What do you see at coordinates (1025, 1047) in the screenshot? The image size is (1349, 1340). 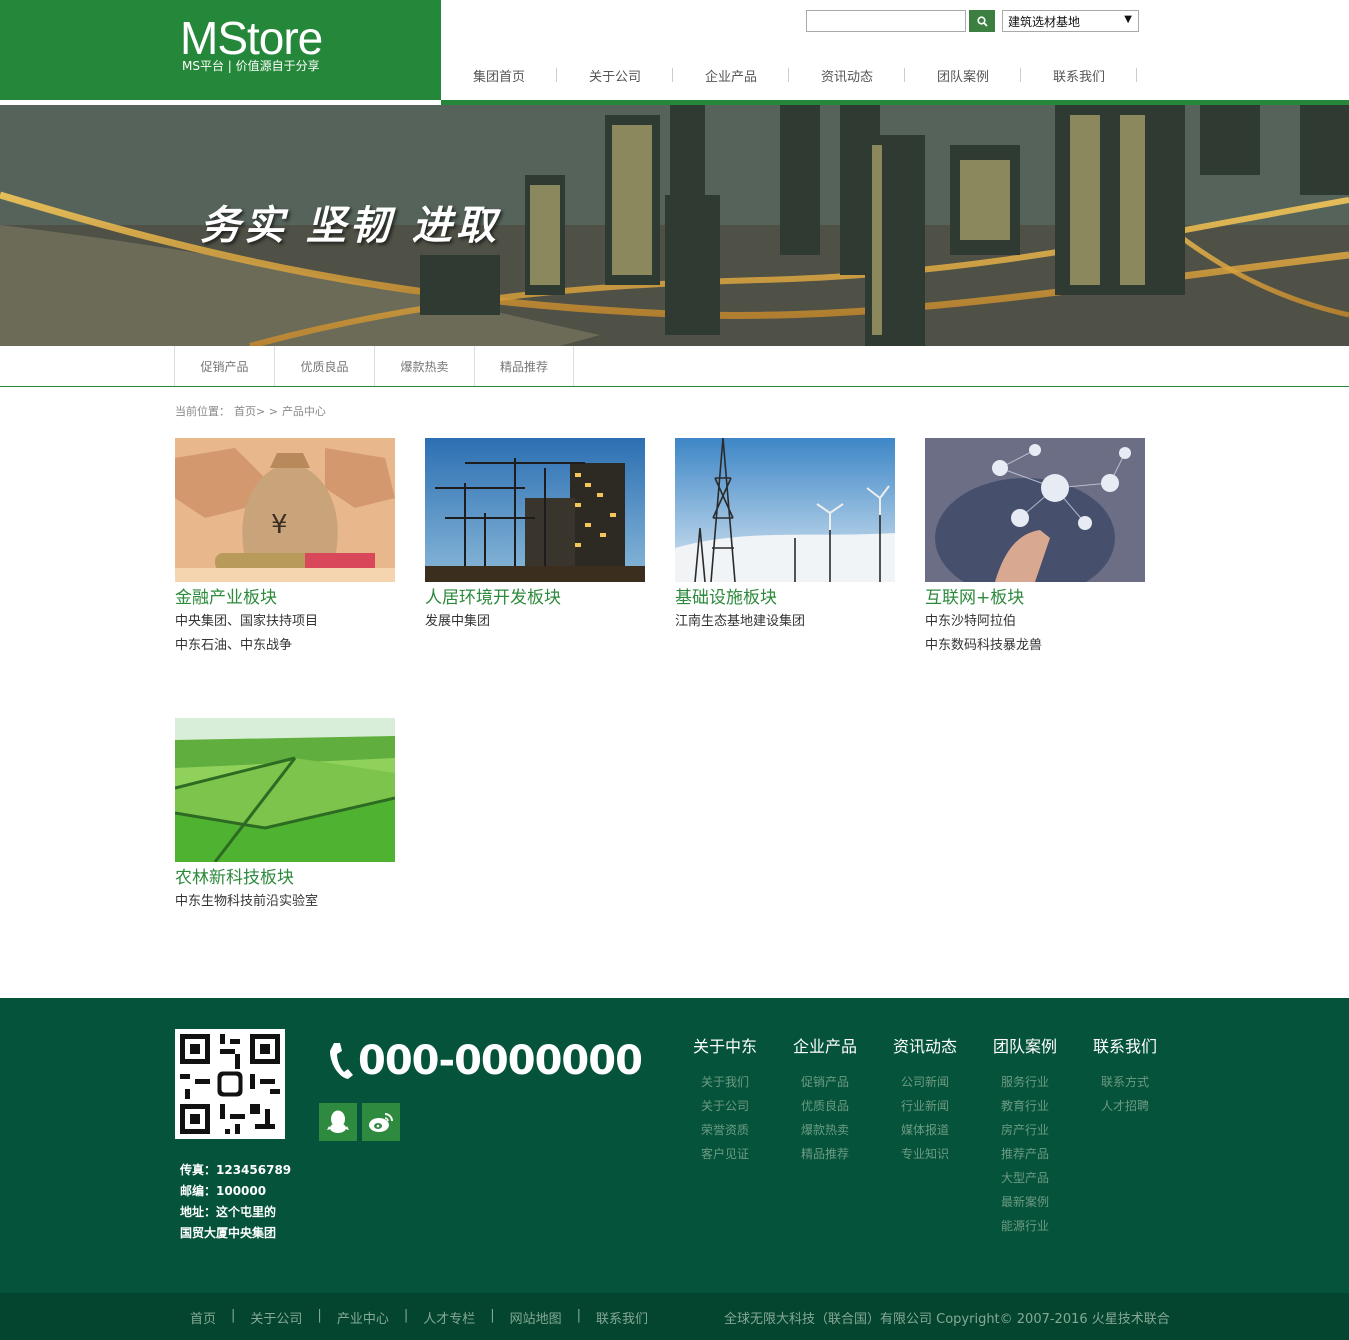 I see `footer-column-title: 团队案例` at bounding box center [1025, 1047].